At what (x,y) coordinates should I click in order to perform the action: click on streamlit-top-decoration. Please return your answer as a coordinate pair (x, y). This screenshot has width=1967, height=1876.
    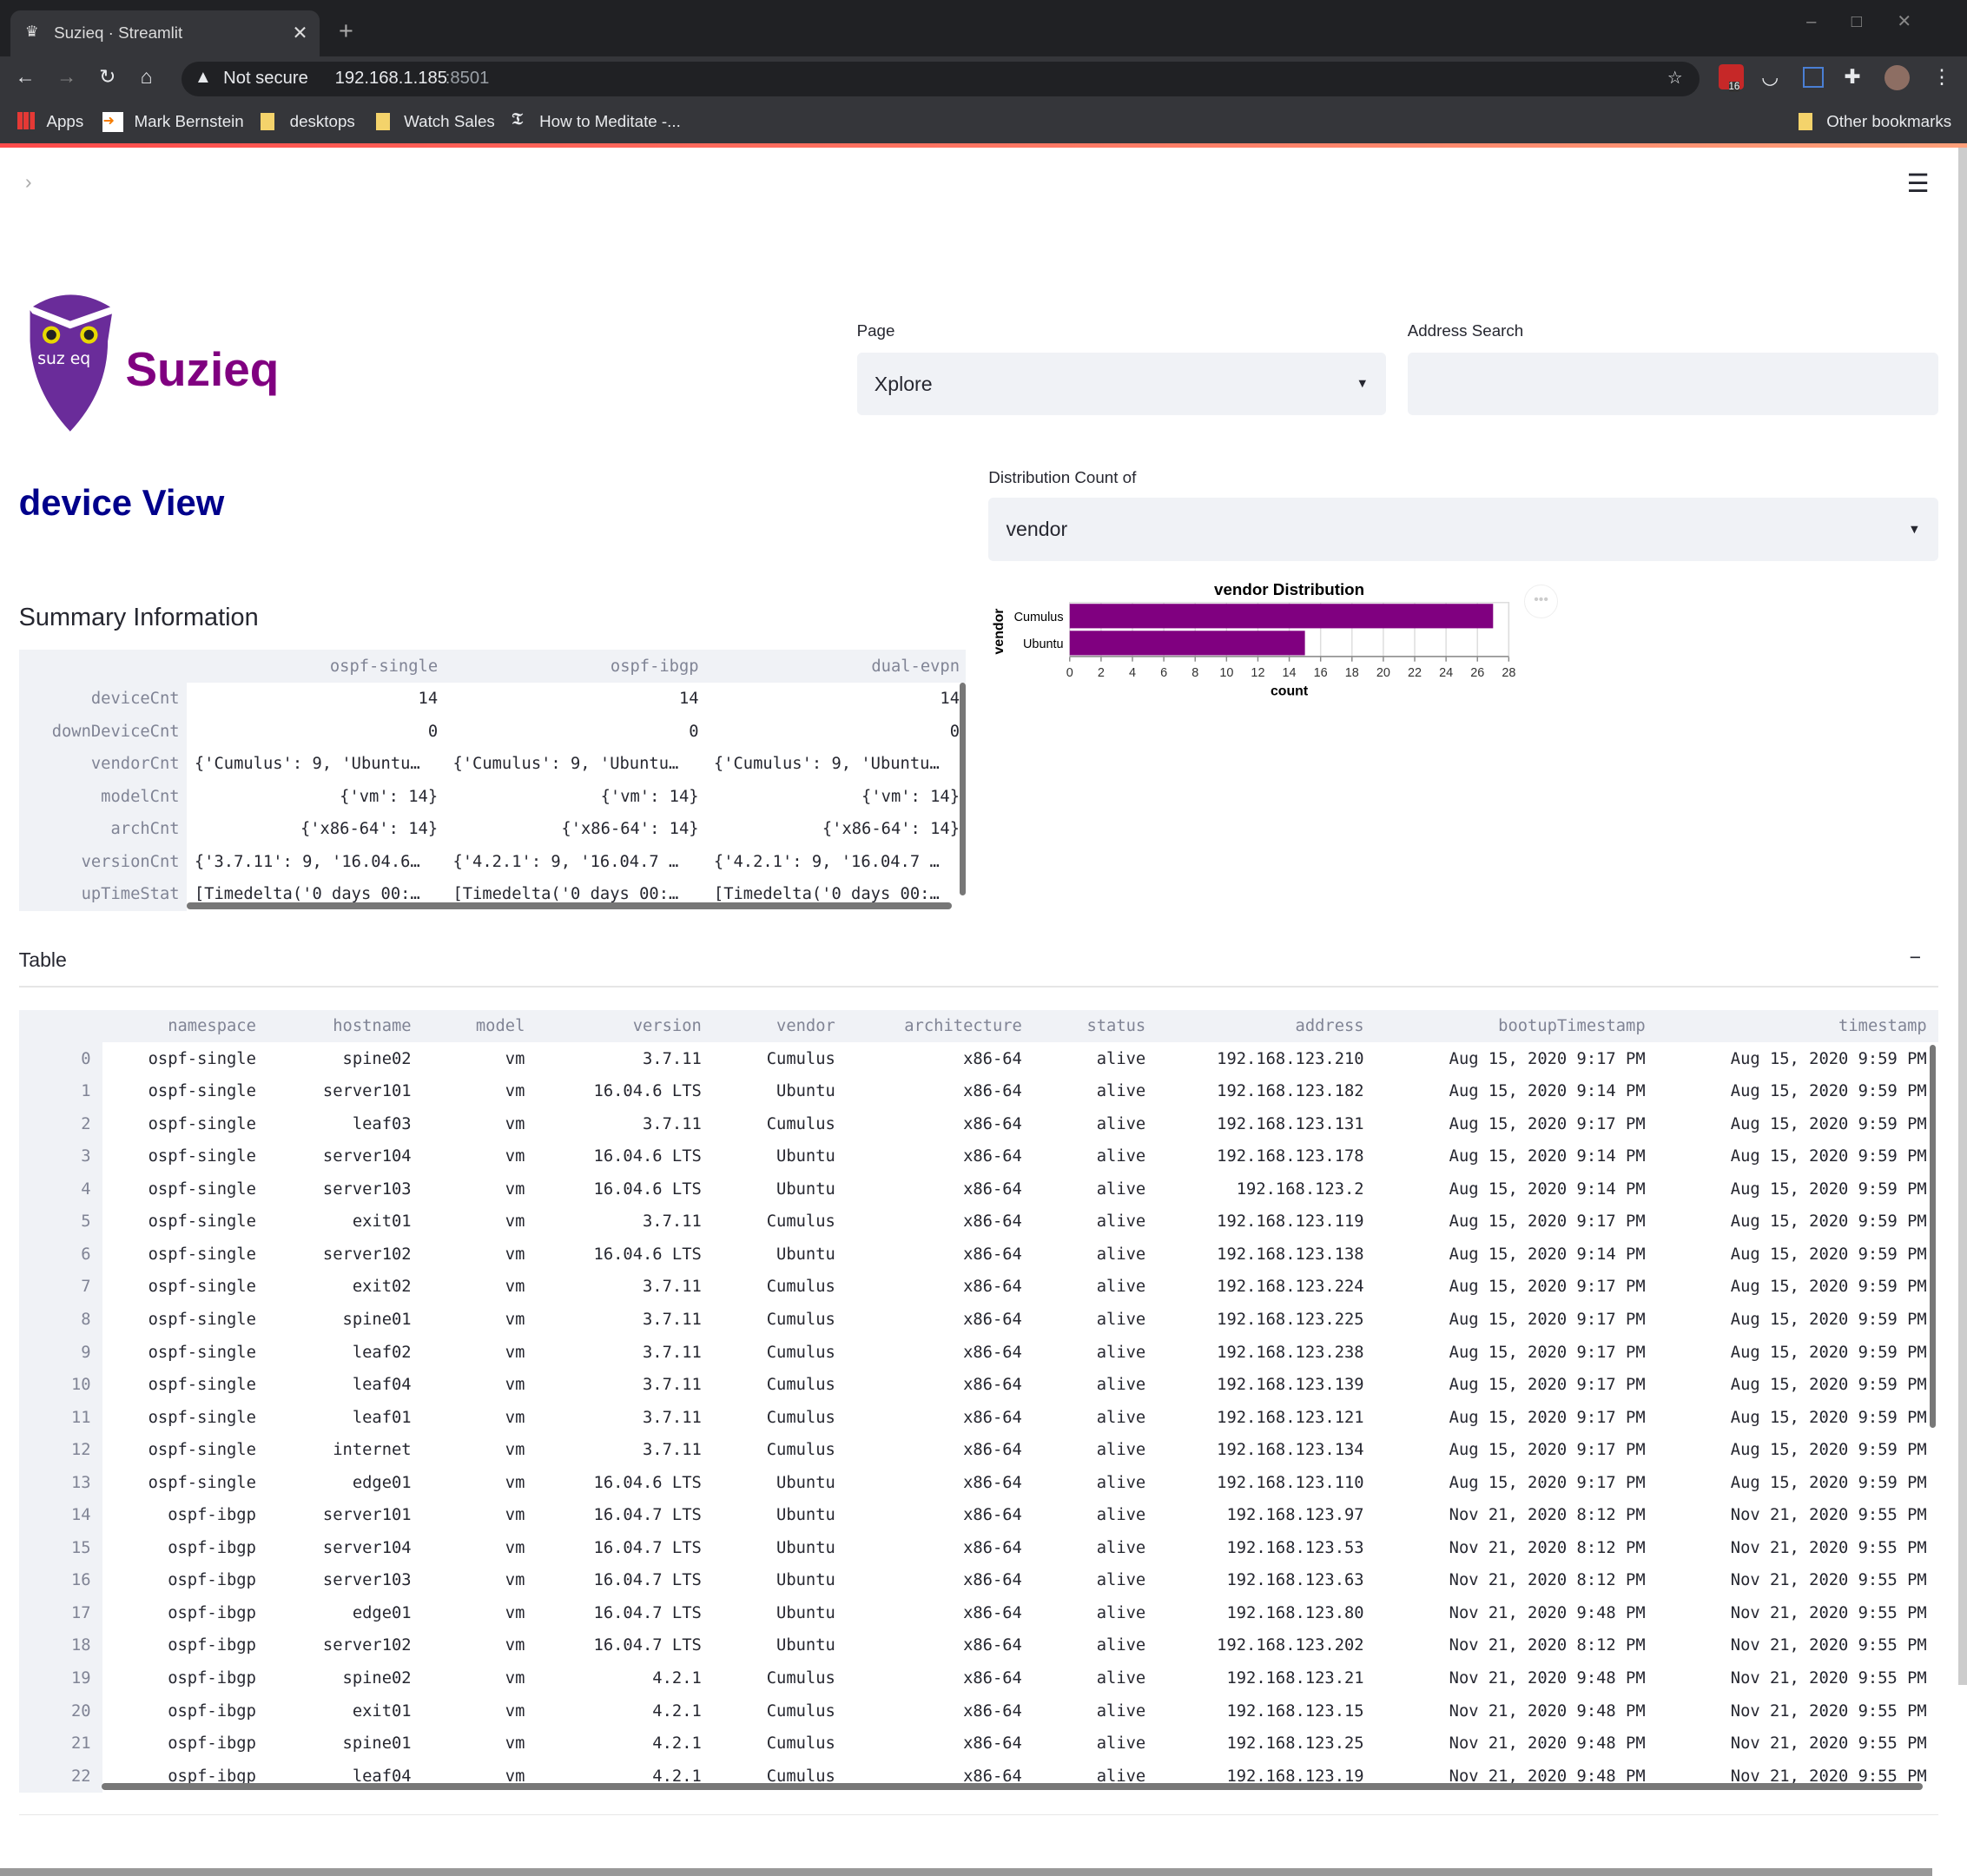
    Looking at the image, I should click on (983, 145).